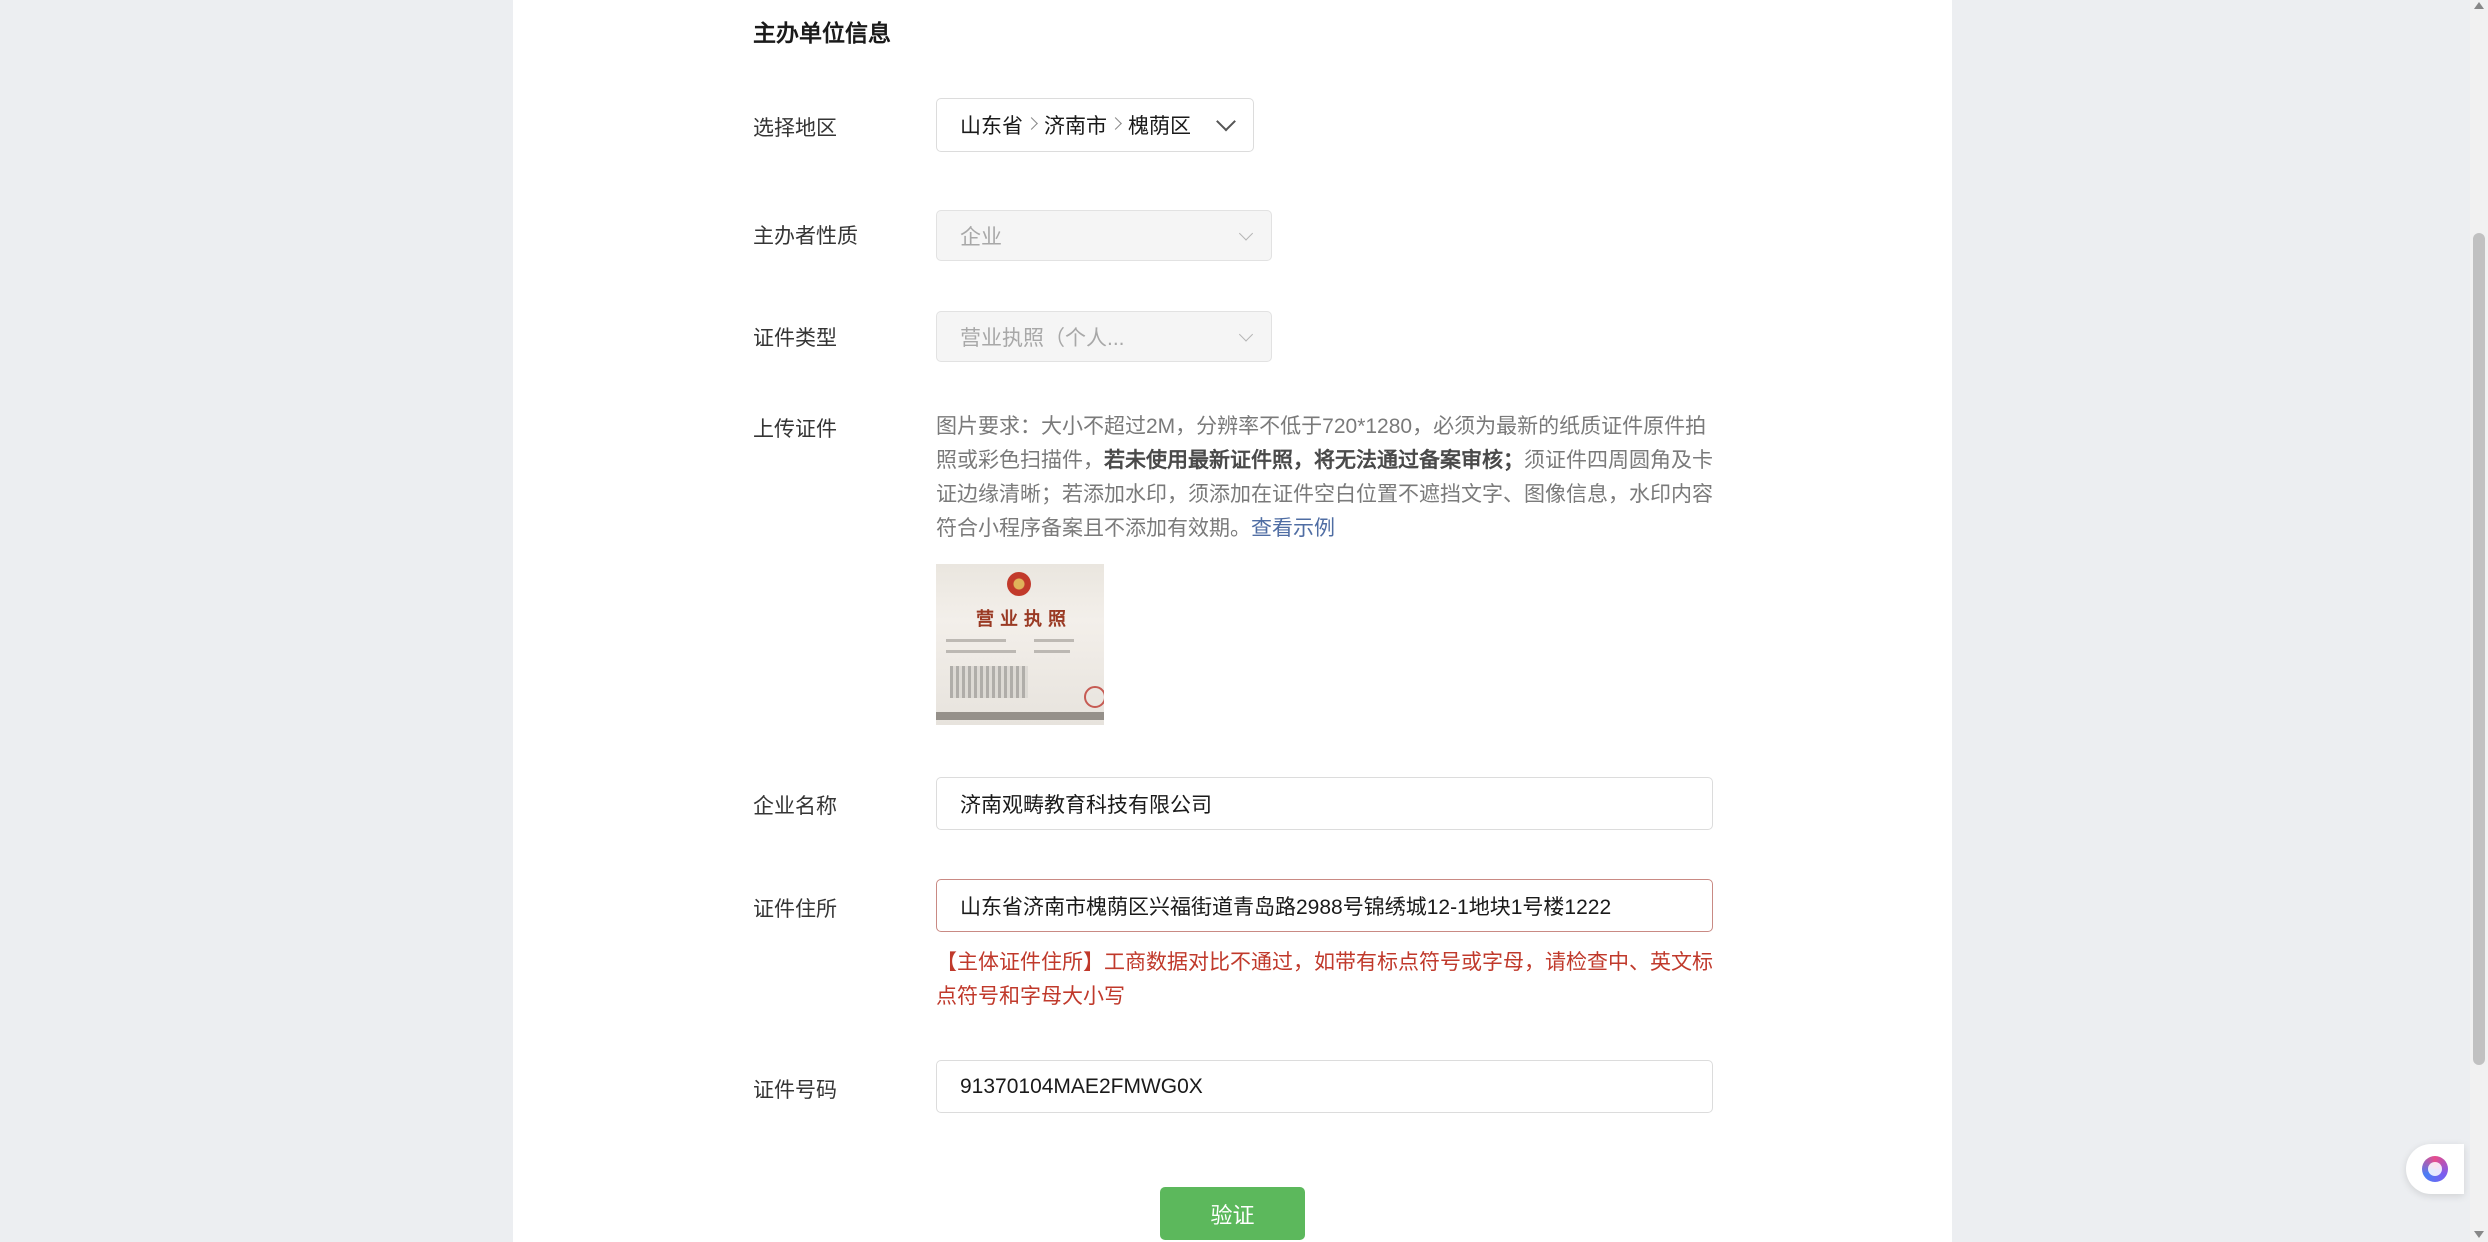 The image size is (2488, 1242). Describe the element at coordinates (1232, 1213) in the screenshot. I see `verify-button: 验证` at that location.